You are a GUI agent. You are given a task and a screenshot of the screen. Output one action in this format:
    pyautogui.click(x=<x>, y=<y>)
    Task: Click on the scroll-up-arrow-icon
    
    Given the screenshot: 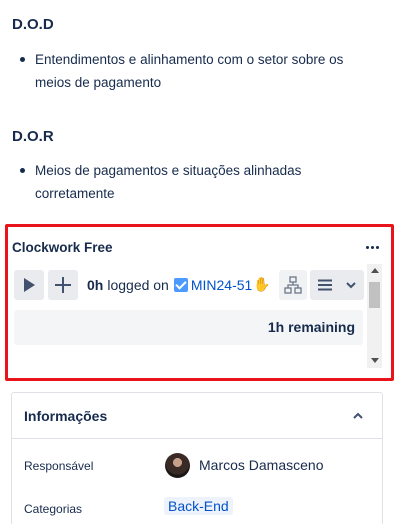 What is the action you would take?
    pyautogui.click(x=375, y=270)
    